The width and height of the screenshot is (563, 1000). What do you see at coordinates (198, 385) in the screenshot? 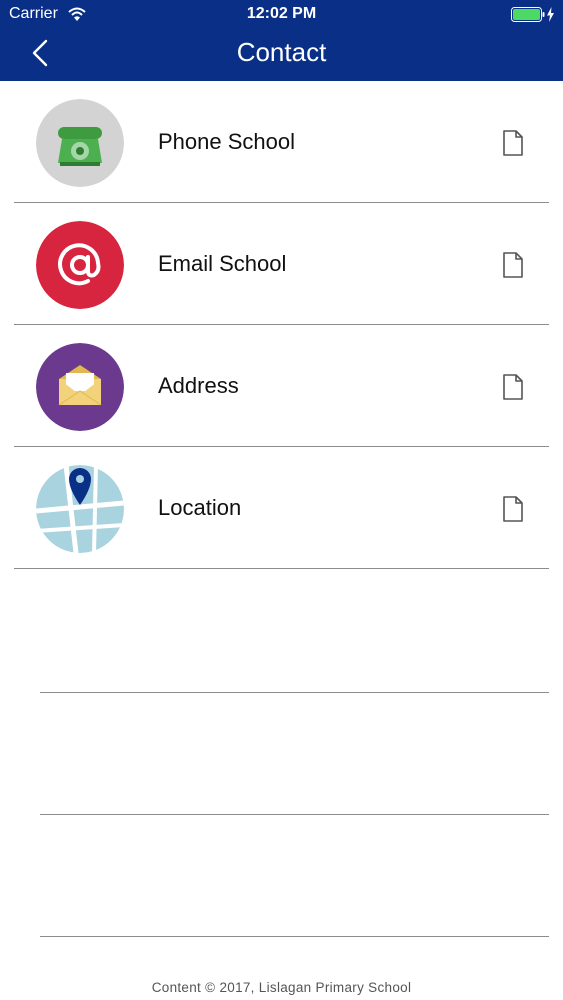
I see `list-item-label: Address` at bounding box center [198, 385].